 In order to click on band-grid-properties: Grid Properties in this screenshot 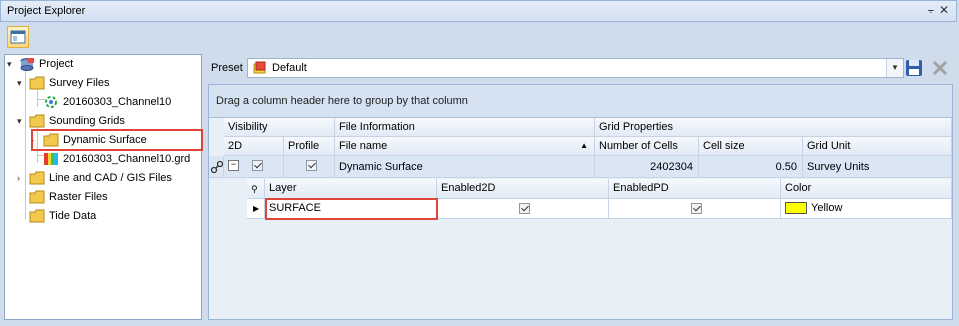, I will do `click(773, 127)`.